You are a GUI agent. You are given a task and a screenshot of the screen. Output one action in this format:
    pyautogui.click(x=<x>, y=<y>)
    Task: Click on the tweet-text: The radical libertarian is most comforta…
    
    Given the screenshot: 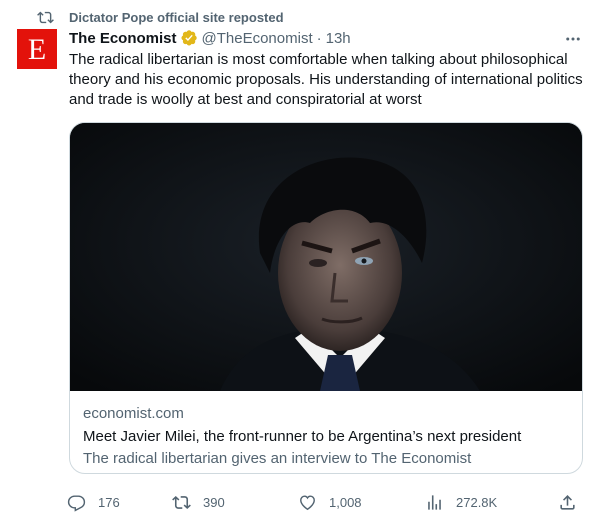 What is the action you would take?
    pyautogui.click(x=326, y=79)
    